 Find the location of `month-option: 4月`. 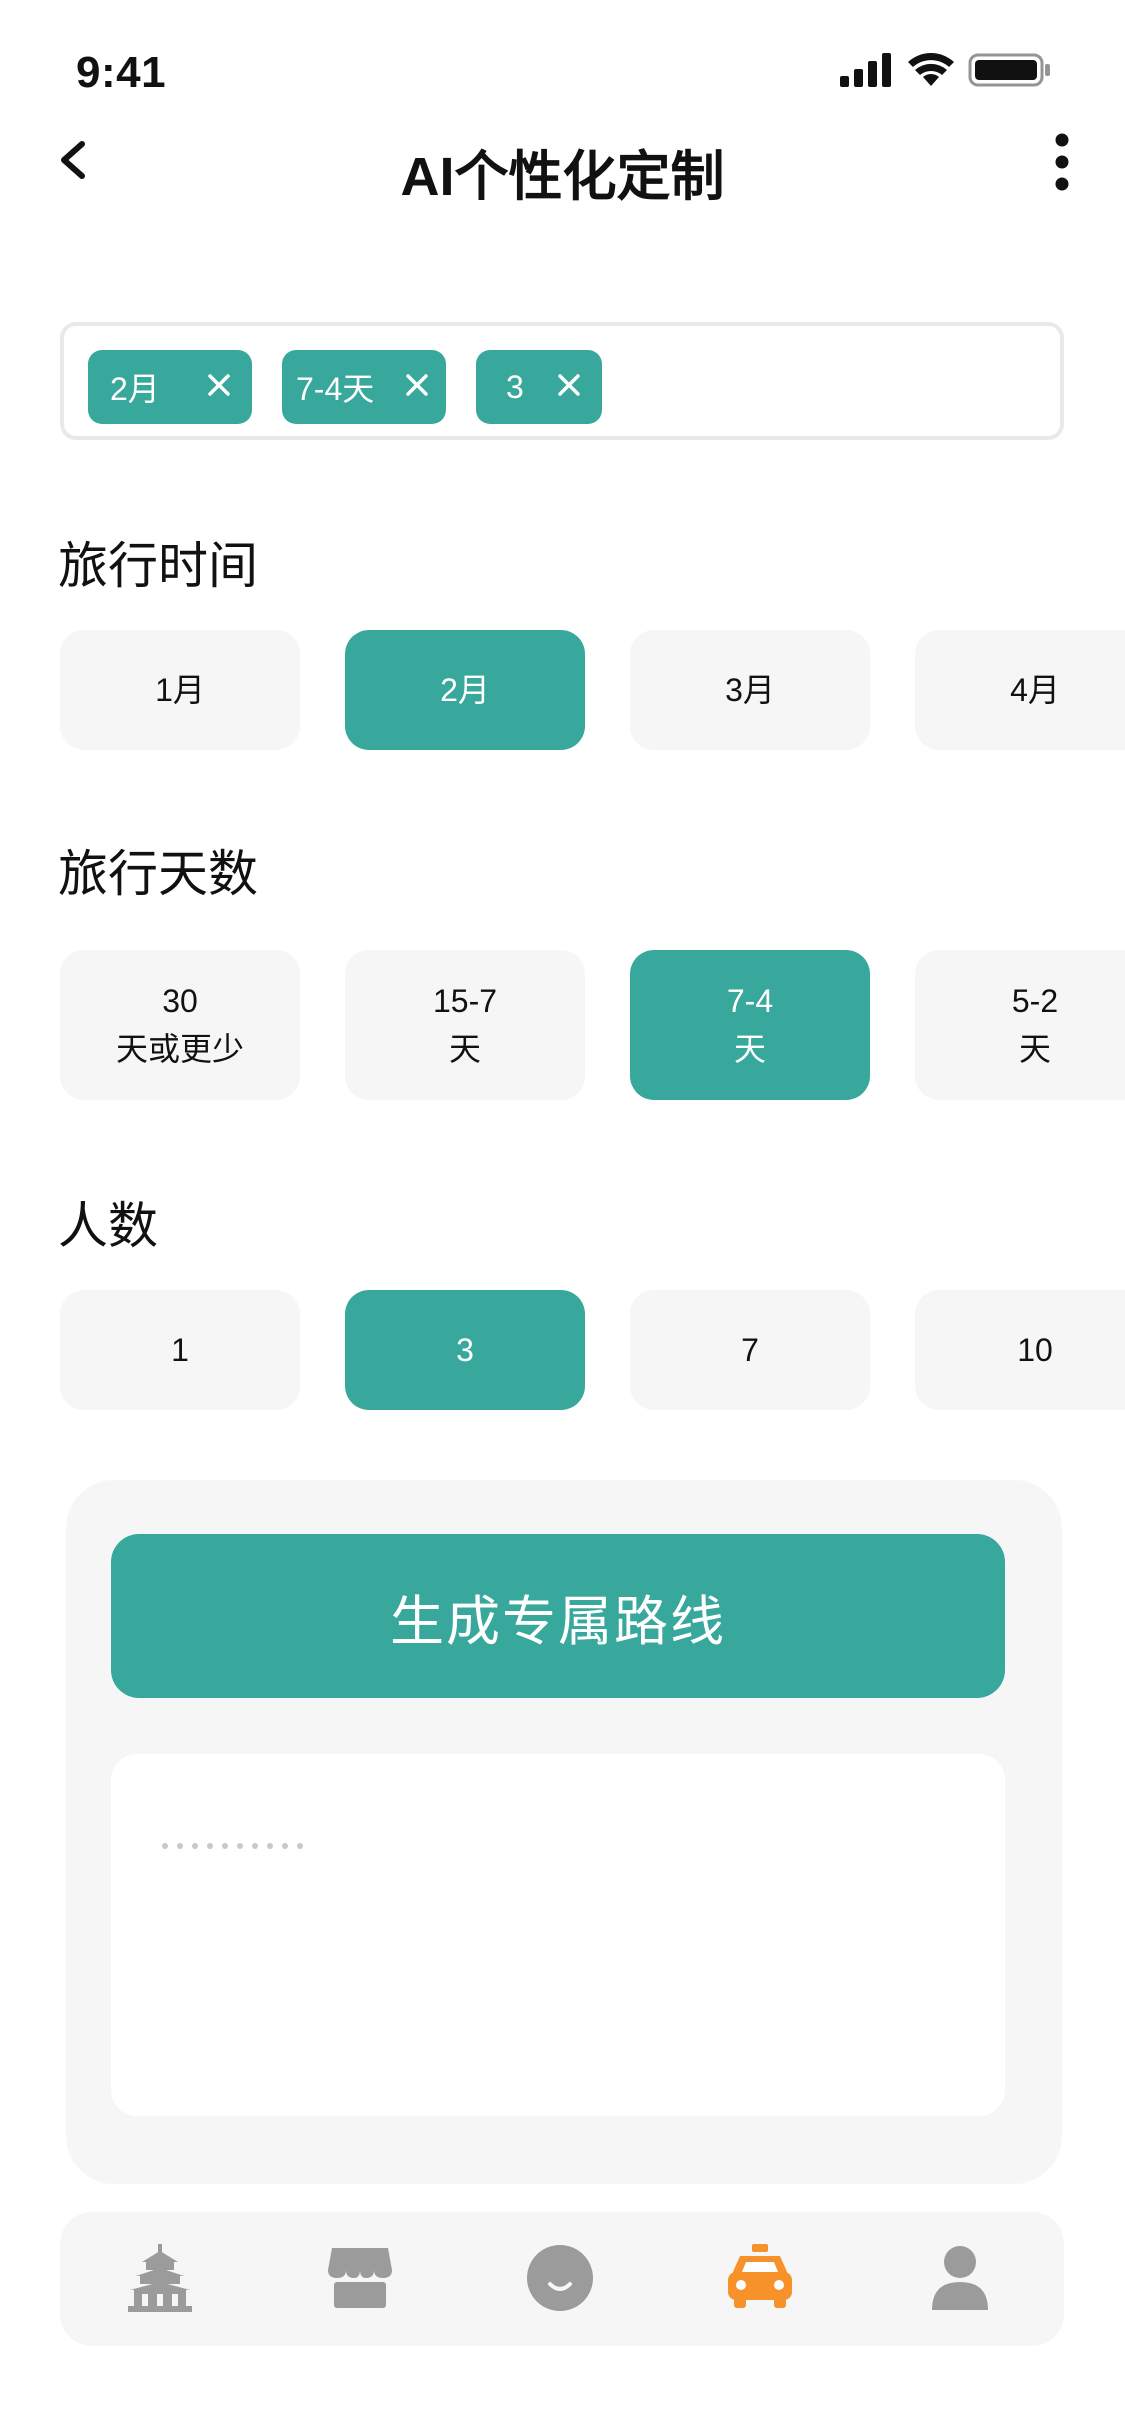

month-option: 4月 is located at coordinates (1020, 690).